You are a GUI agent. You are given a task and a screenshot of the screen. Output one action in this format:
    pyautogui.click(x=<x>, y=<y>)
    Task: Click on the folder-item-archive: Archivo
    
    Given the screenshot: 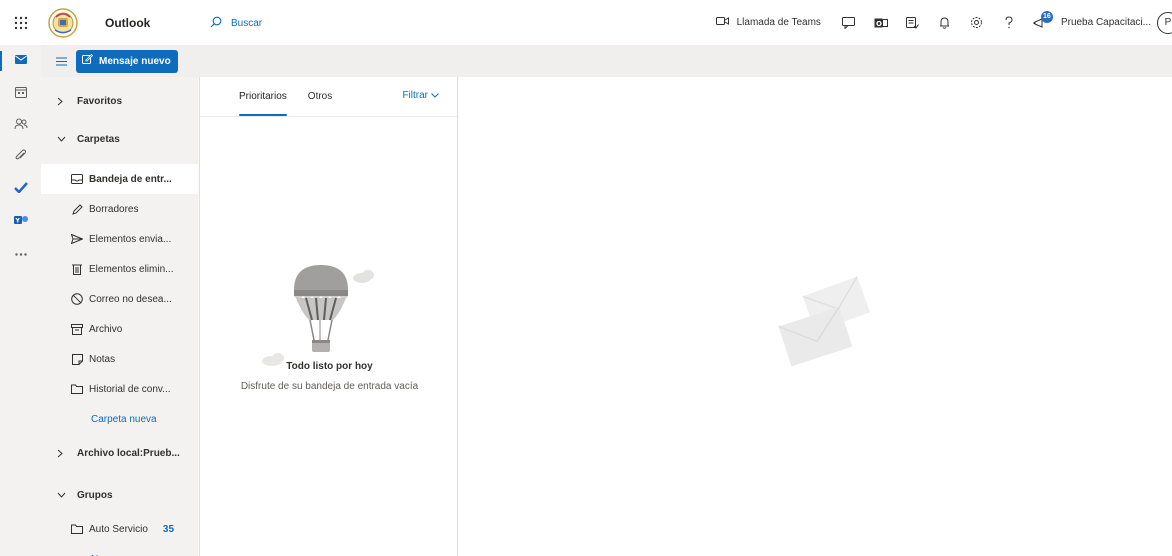 What is the action you would take?
    pyautogui.click(x=119, y=329)
    